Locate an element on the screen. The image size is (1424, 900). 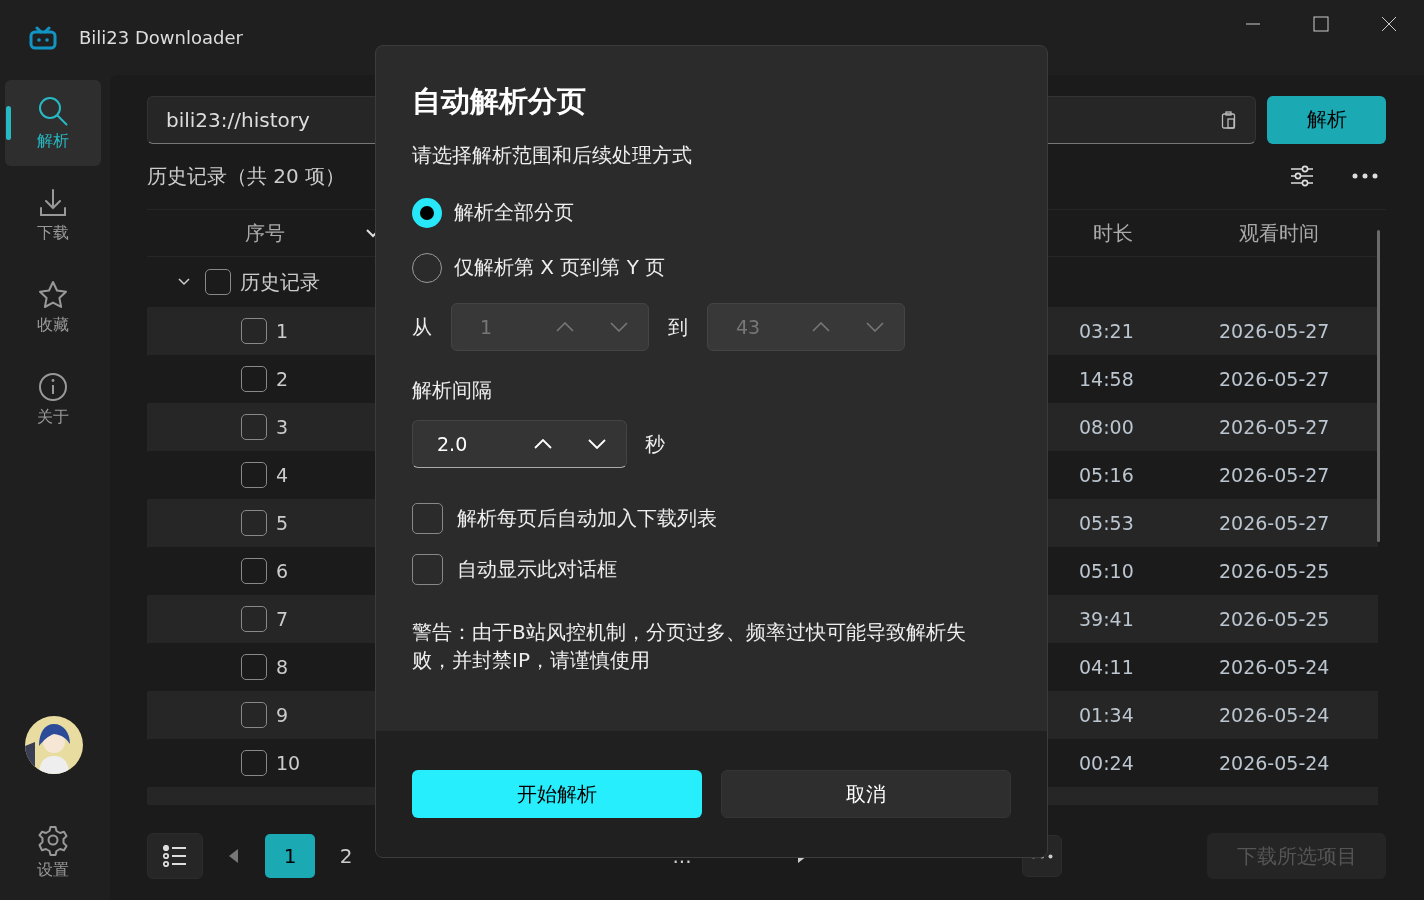
unit-label: 秒 is located at coordinates (655, 444).